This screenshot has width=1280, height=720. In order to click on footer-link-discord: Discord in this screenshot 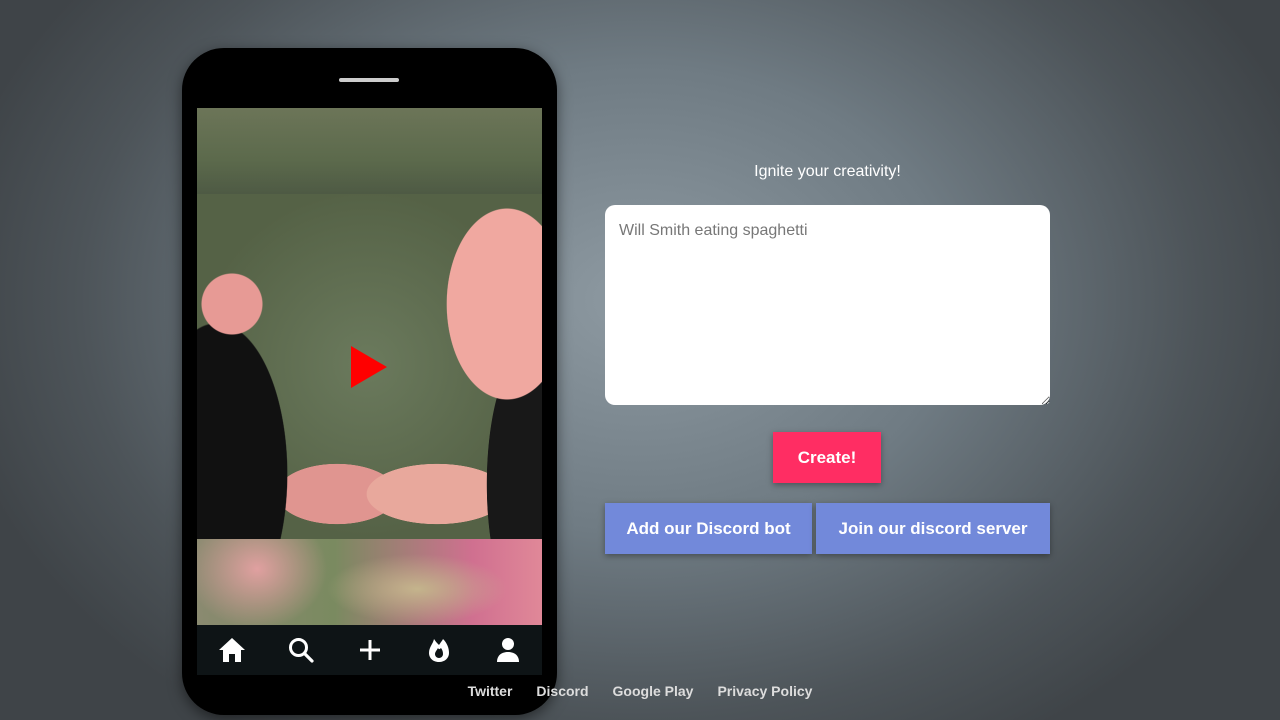, I will do `click(562, 691)`.